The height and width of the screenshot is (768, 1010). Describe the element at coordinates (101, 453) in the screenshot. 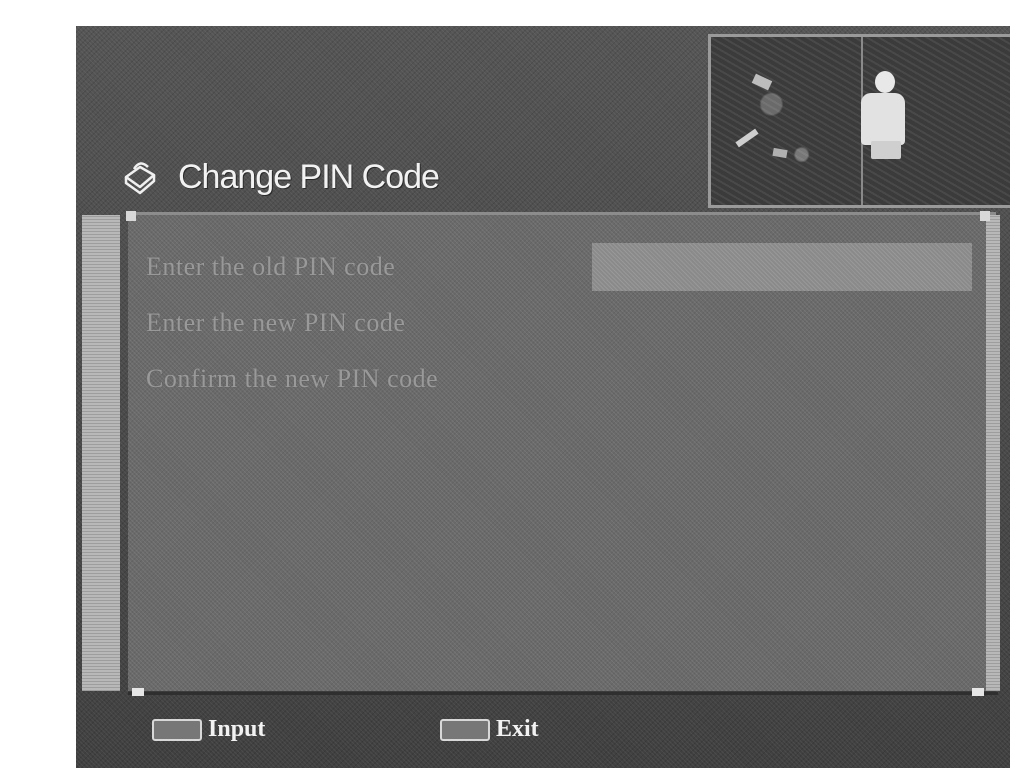

I see `panel-left-bar` at that location.